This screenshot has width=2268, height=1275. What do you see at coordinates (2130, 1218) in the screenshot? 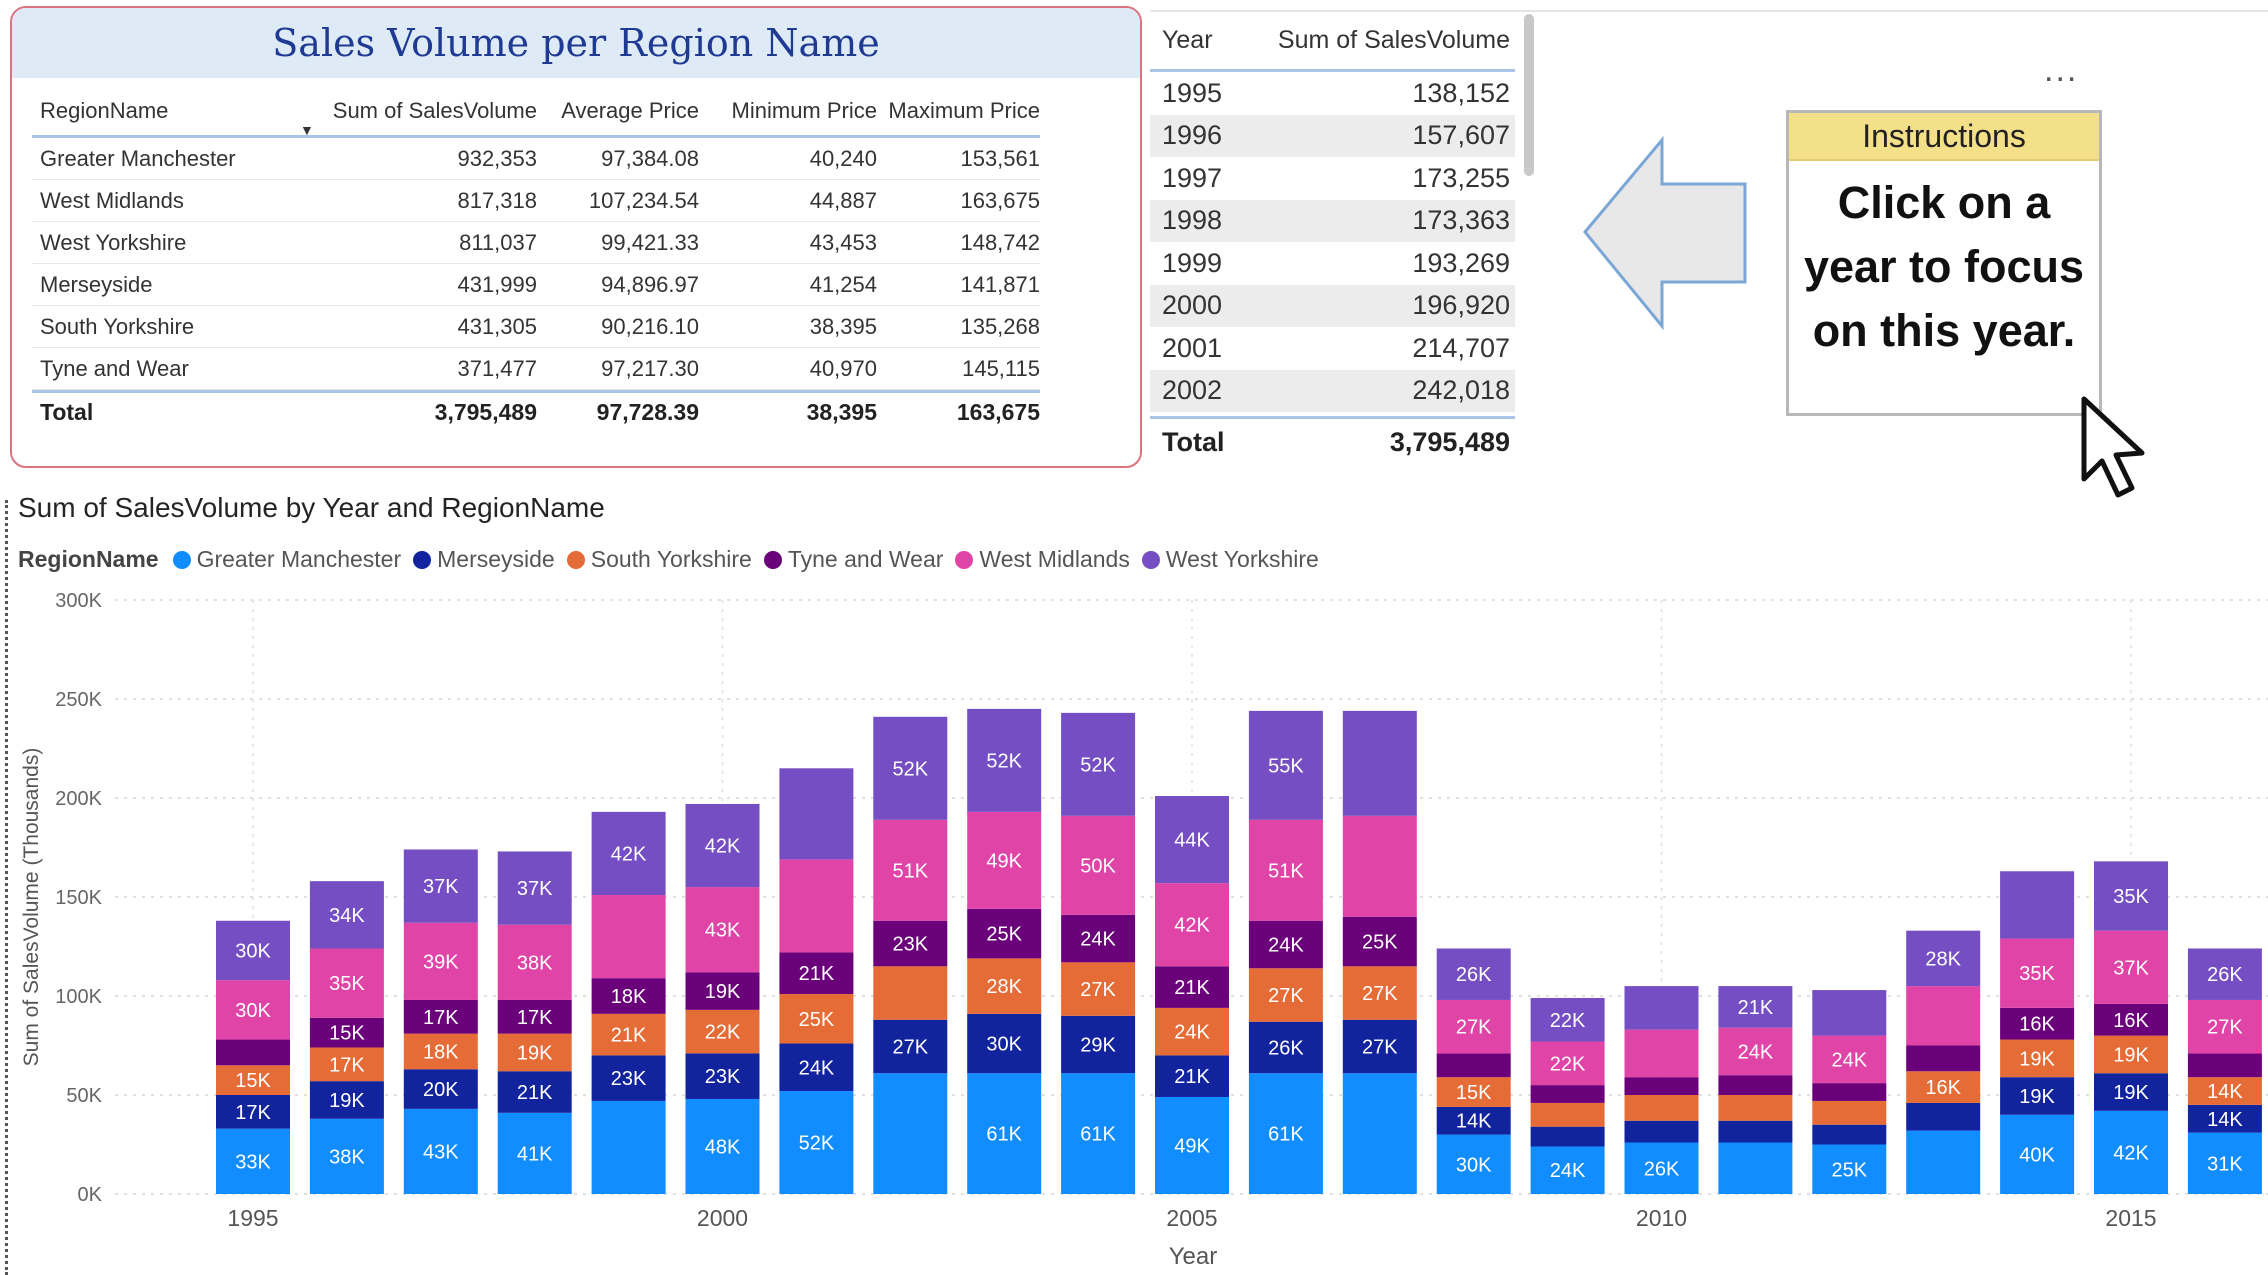
I see `x-tick-label: 2015` at bounding box center [2130, 1218].